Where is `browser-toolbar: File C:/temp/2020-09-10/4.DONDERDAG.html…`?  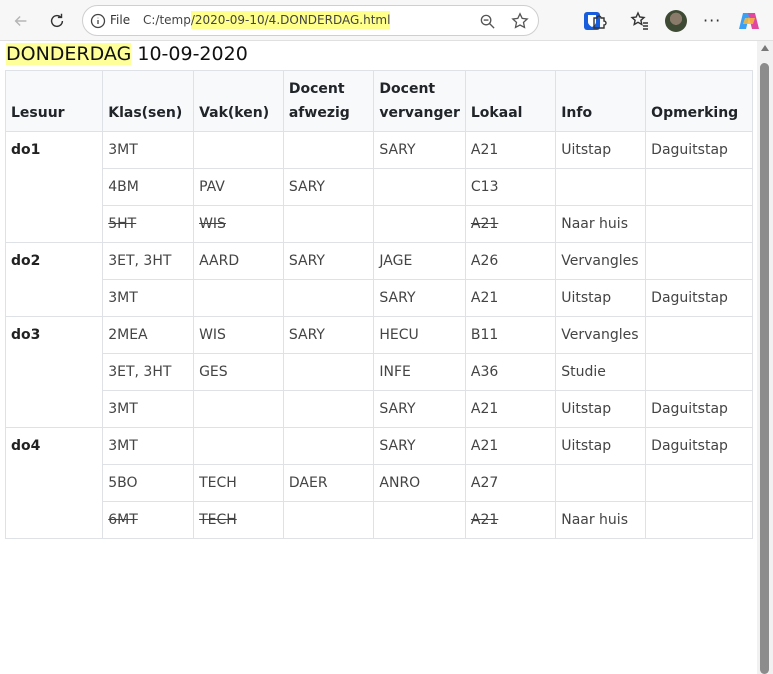
browser-toolbar: File C:/temp/2020-09-10/4.DONDERDAG.html… is located at coordinates (386, 20).